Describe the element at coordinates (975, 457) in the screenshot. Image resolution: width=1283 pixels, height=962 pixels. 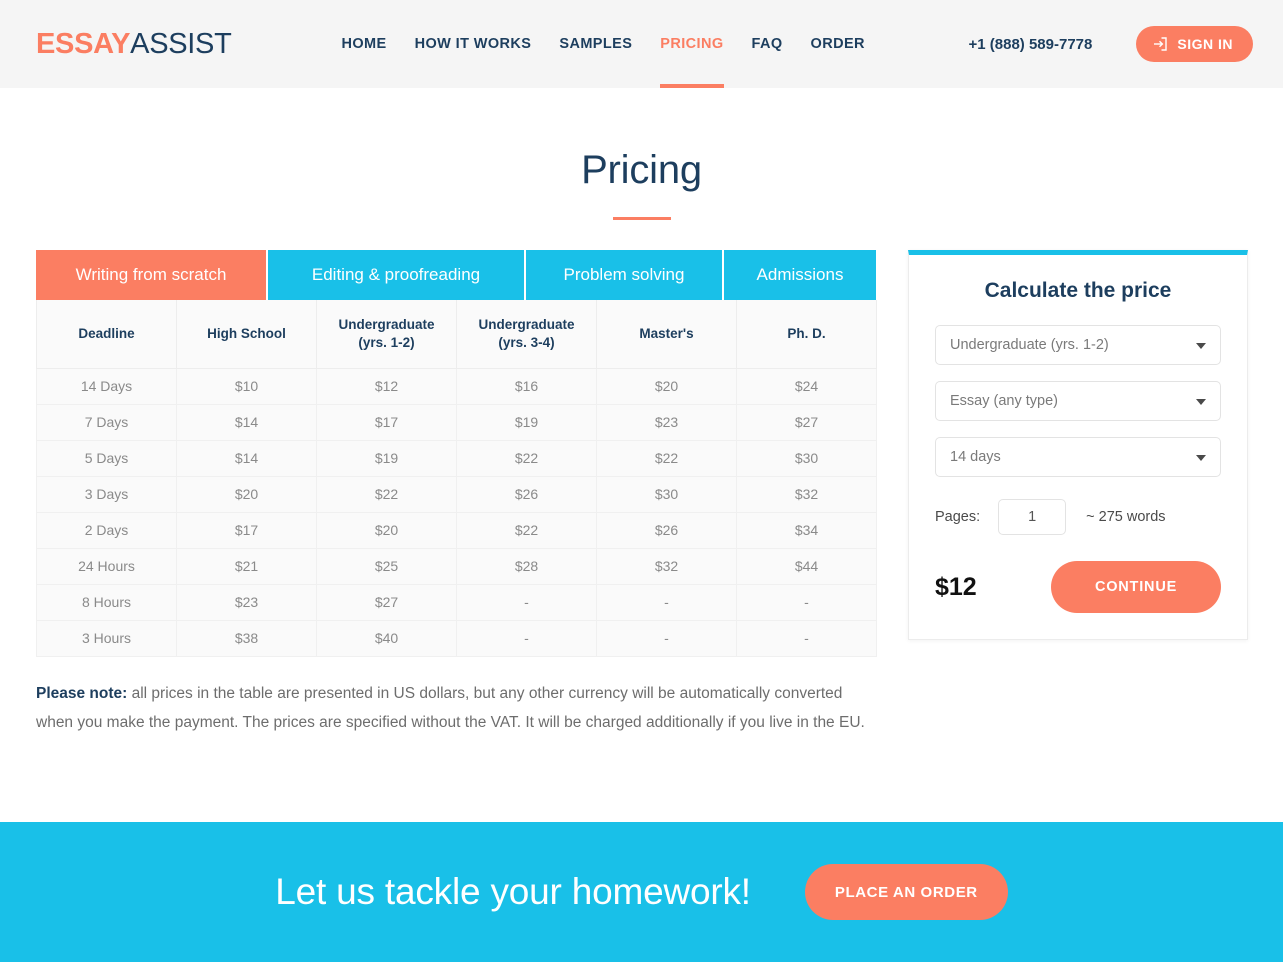
I see `deadline-value: 14 days` at that location.